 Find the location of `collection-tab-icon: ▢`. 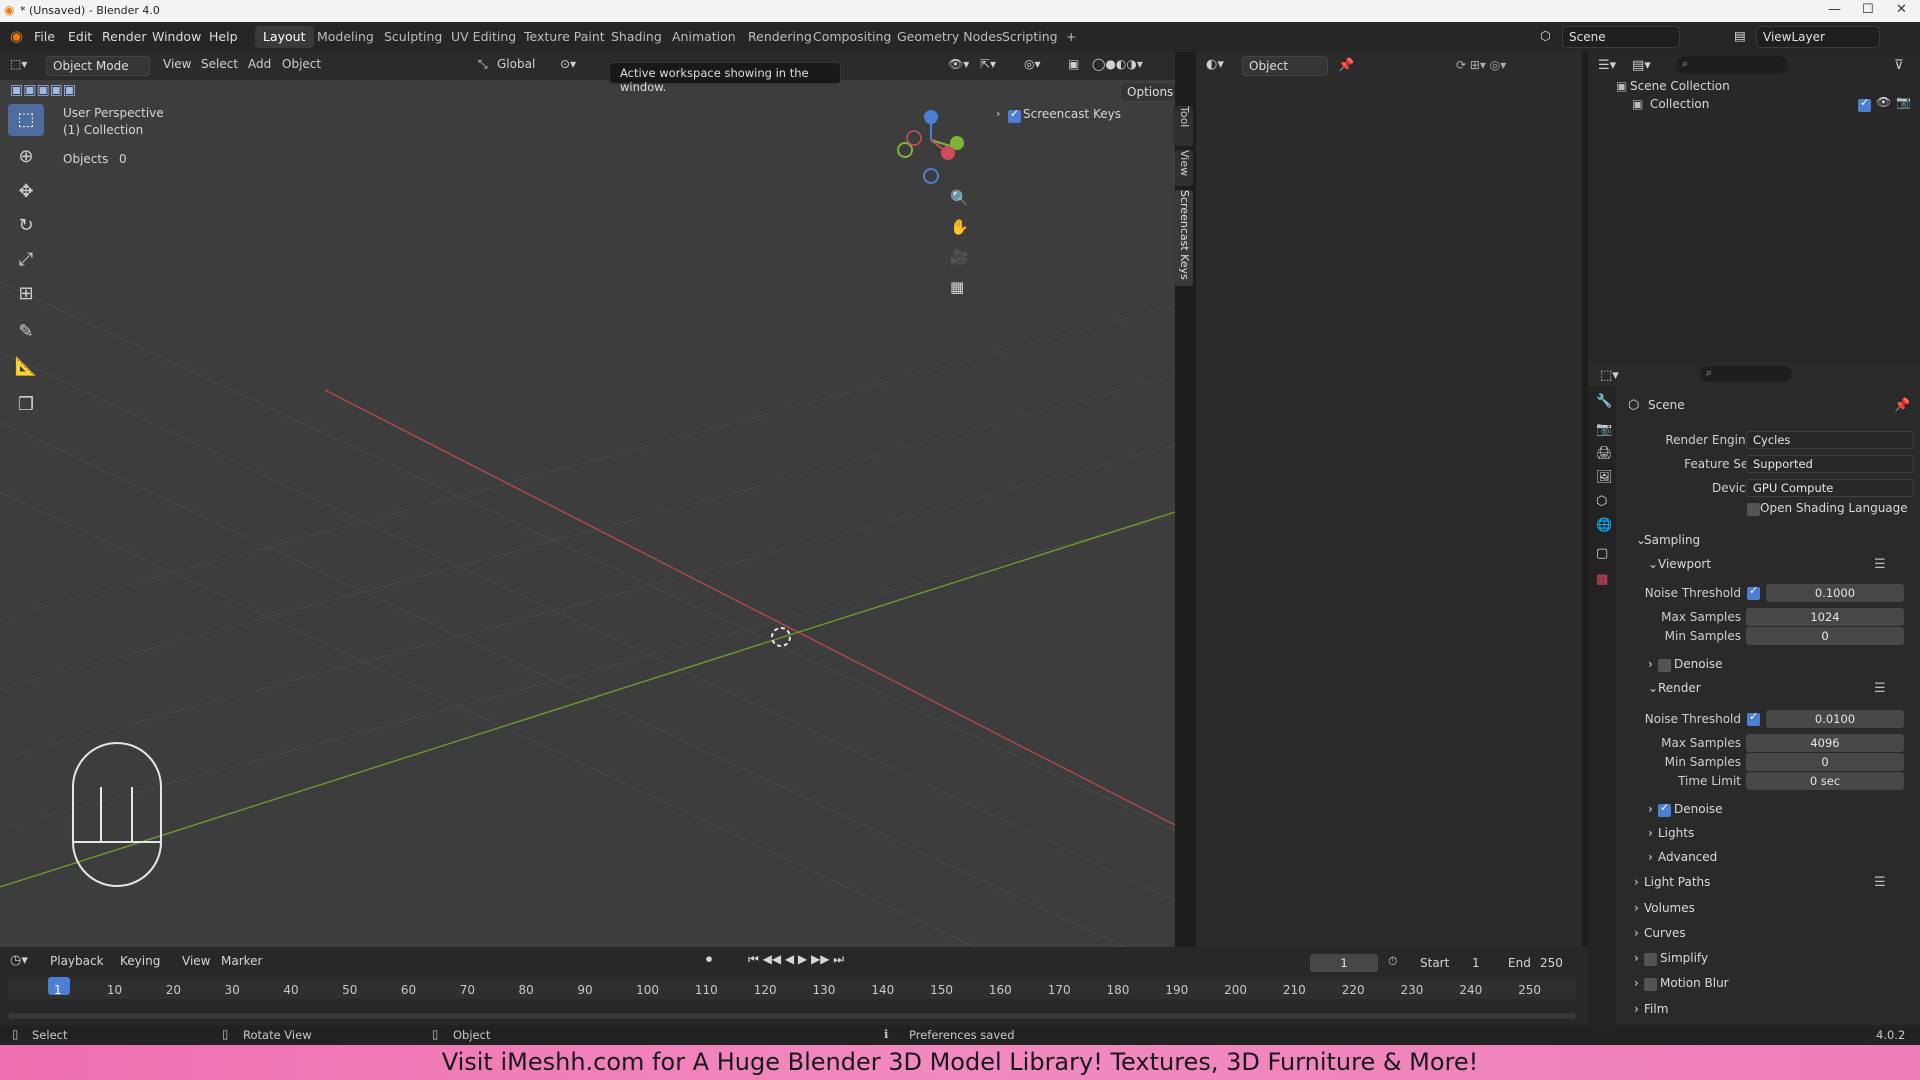

collection-tab-icon: ▢ is located at coordinates (1602, 553).